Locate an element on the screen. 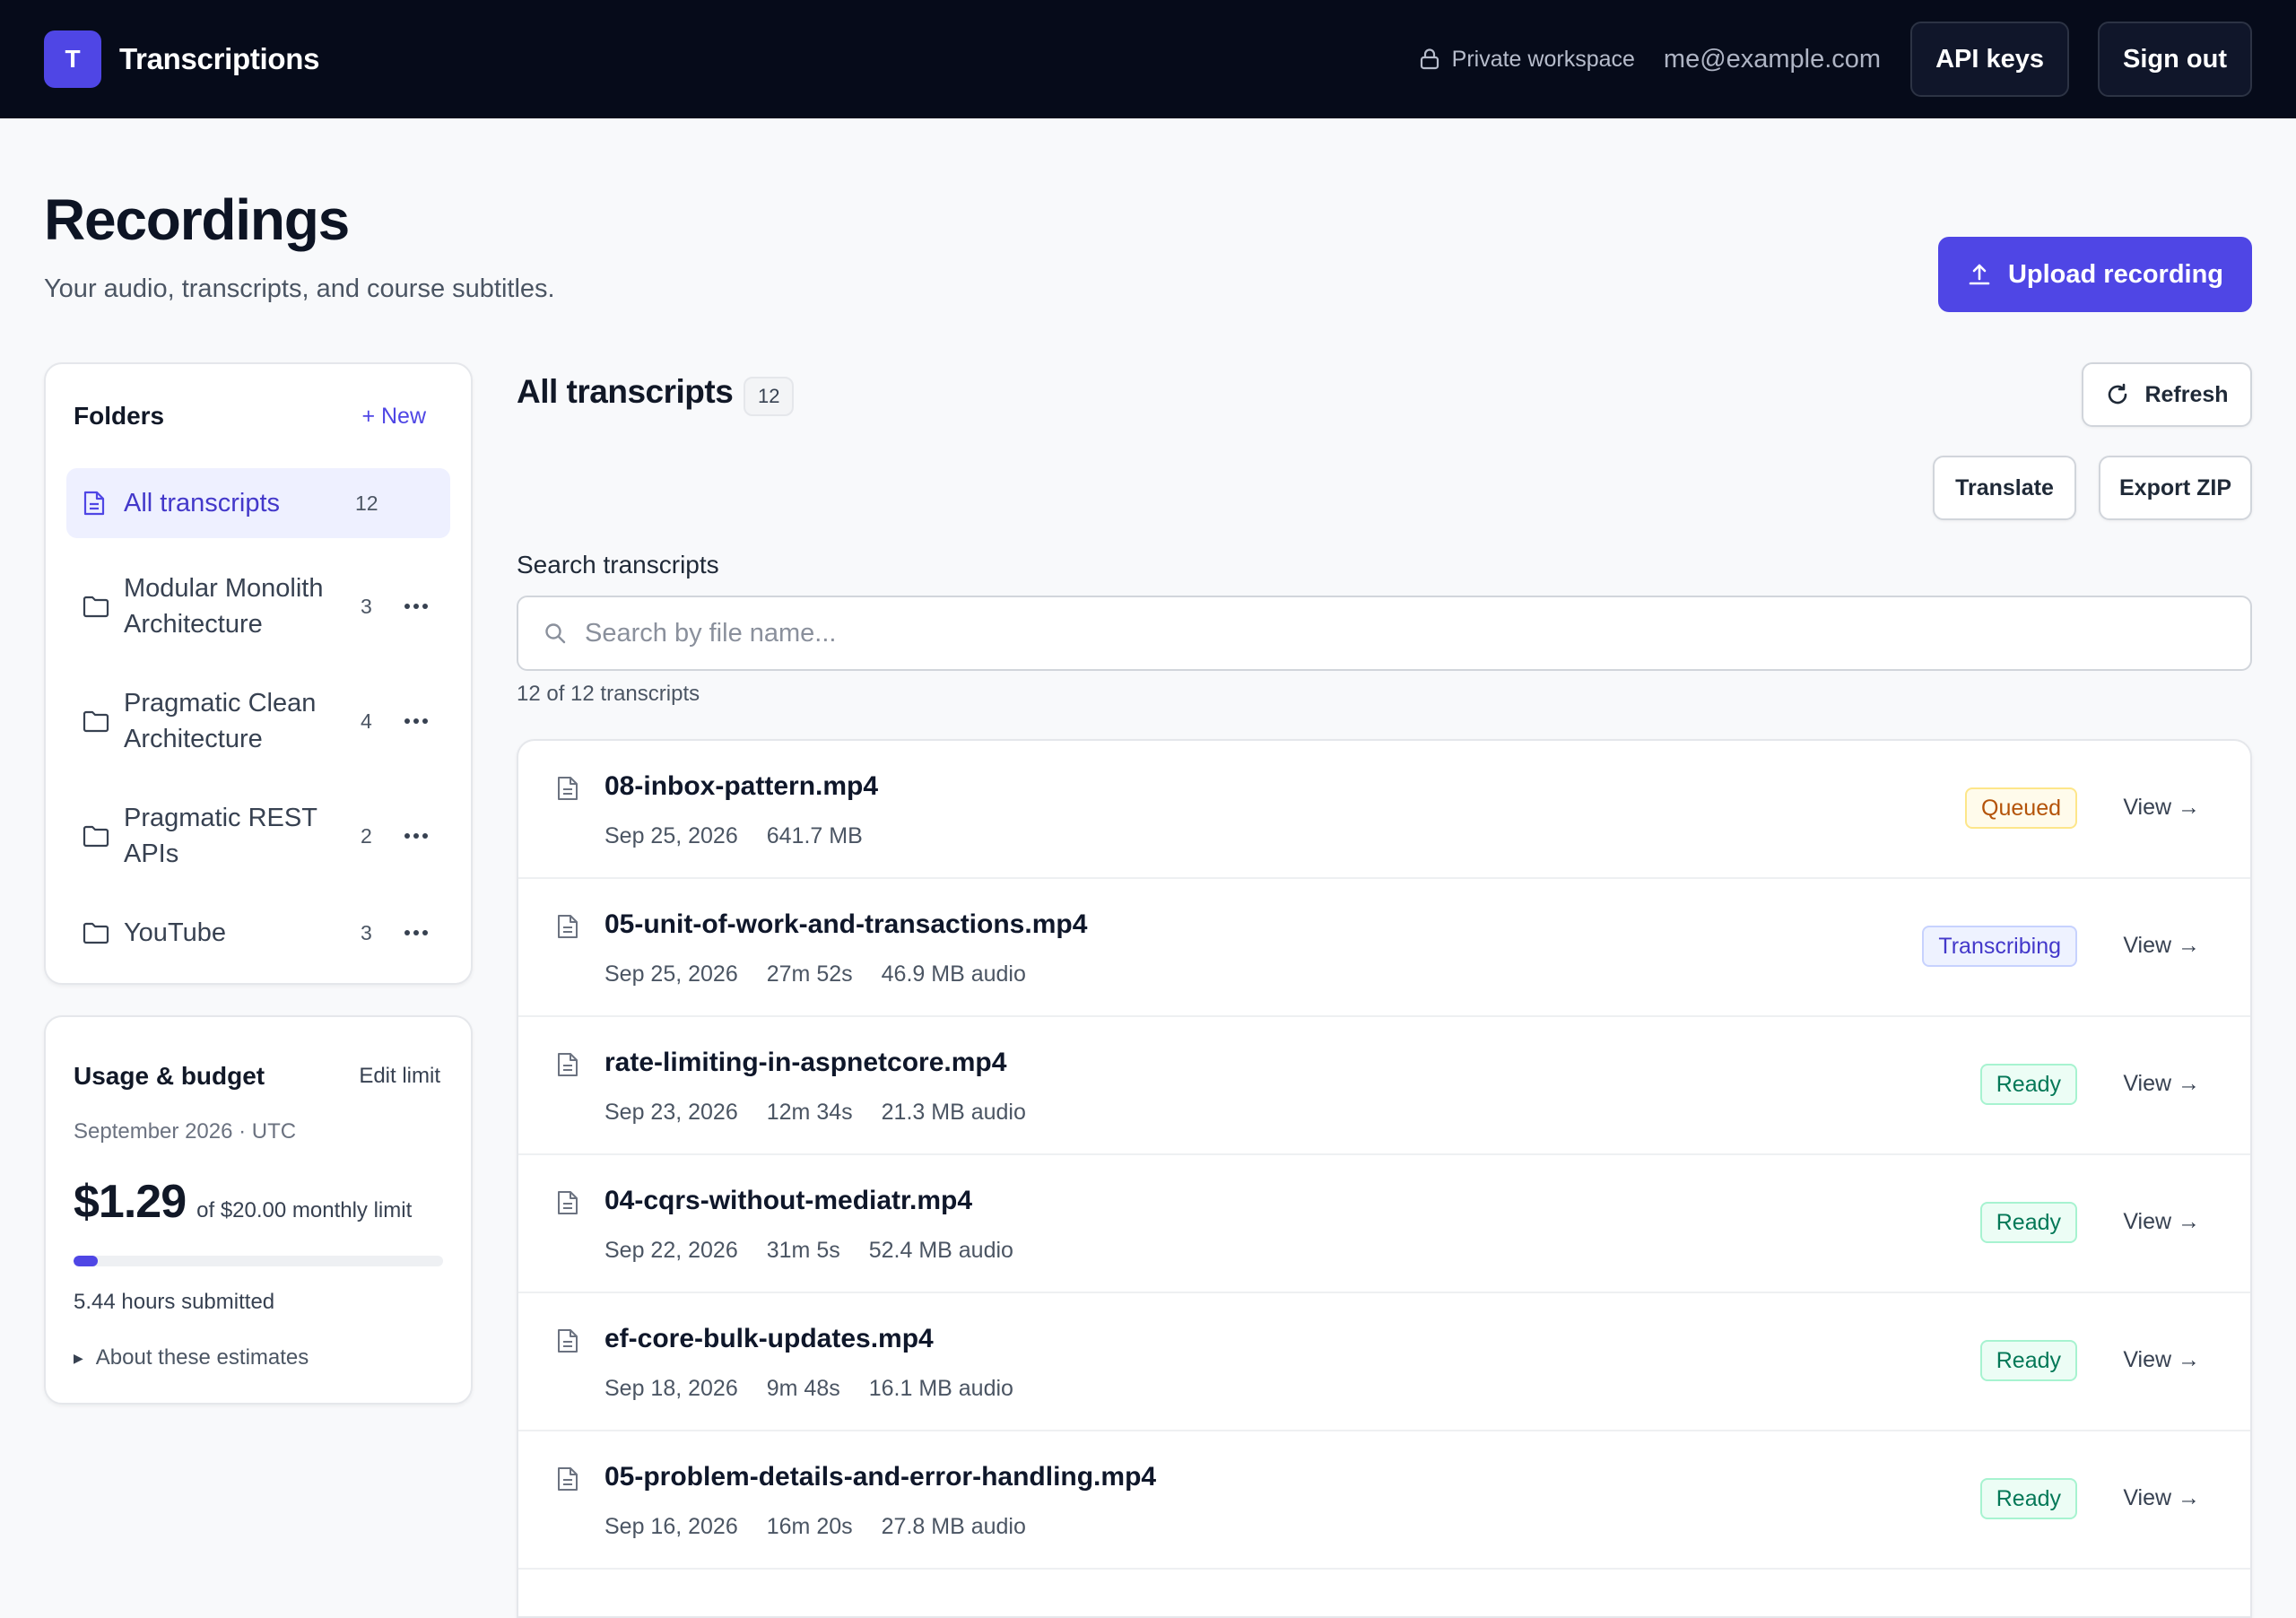 This screenshot has height=1618, width=2296. section-title: All transcripts is located at coordinates (625, 391).